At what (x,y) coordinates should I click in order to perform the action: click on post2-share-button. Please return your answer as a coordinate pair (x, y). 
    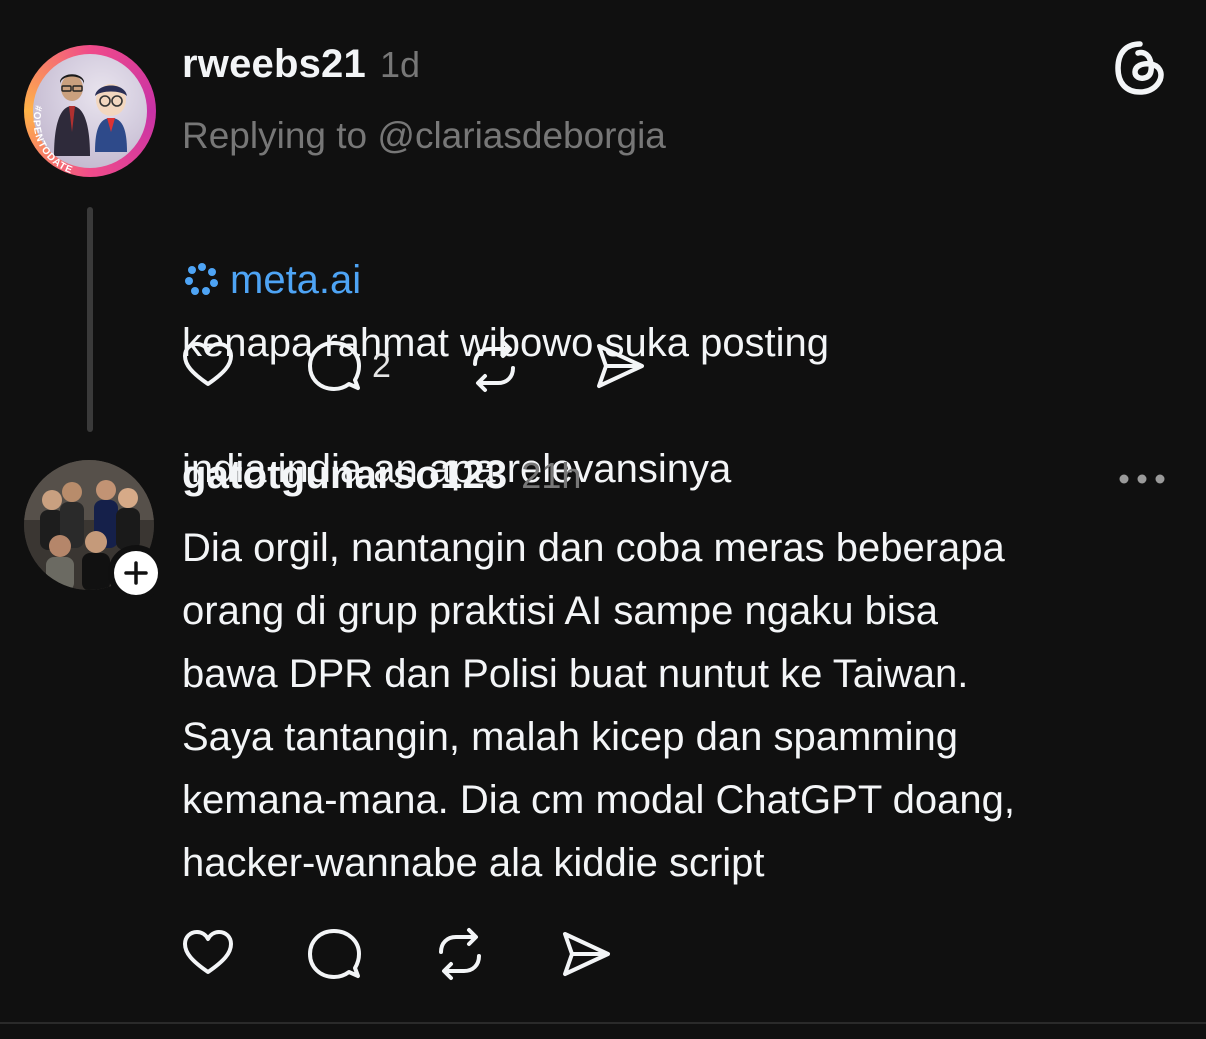
    Looking at the image, I should click on (586, 954).